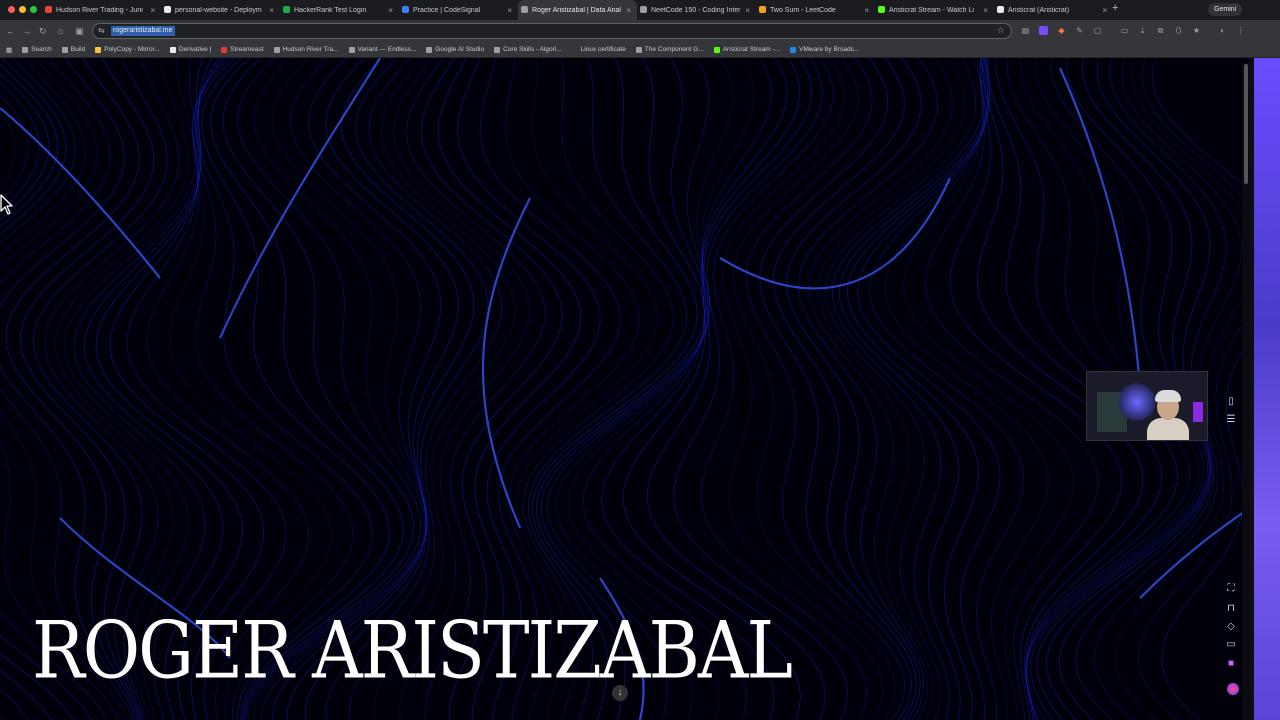  I want to click on tab-title: Aristicrat (Aristicrat), so click(1039, 10).